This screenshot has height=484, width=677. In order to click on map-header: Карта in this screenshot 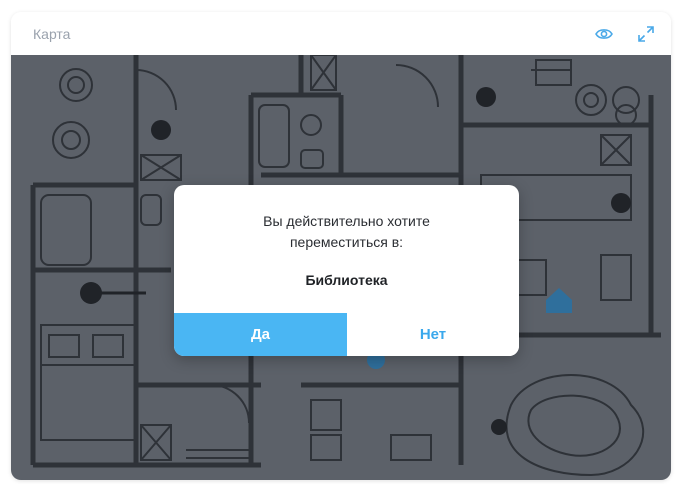, I will do `click(341, 33)`.